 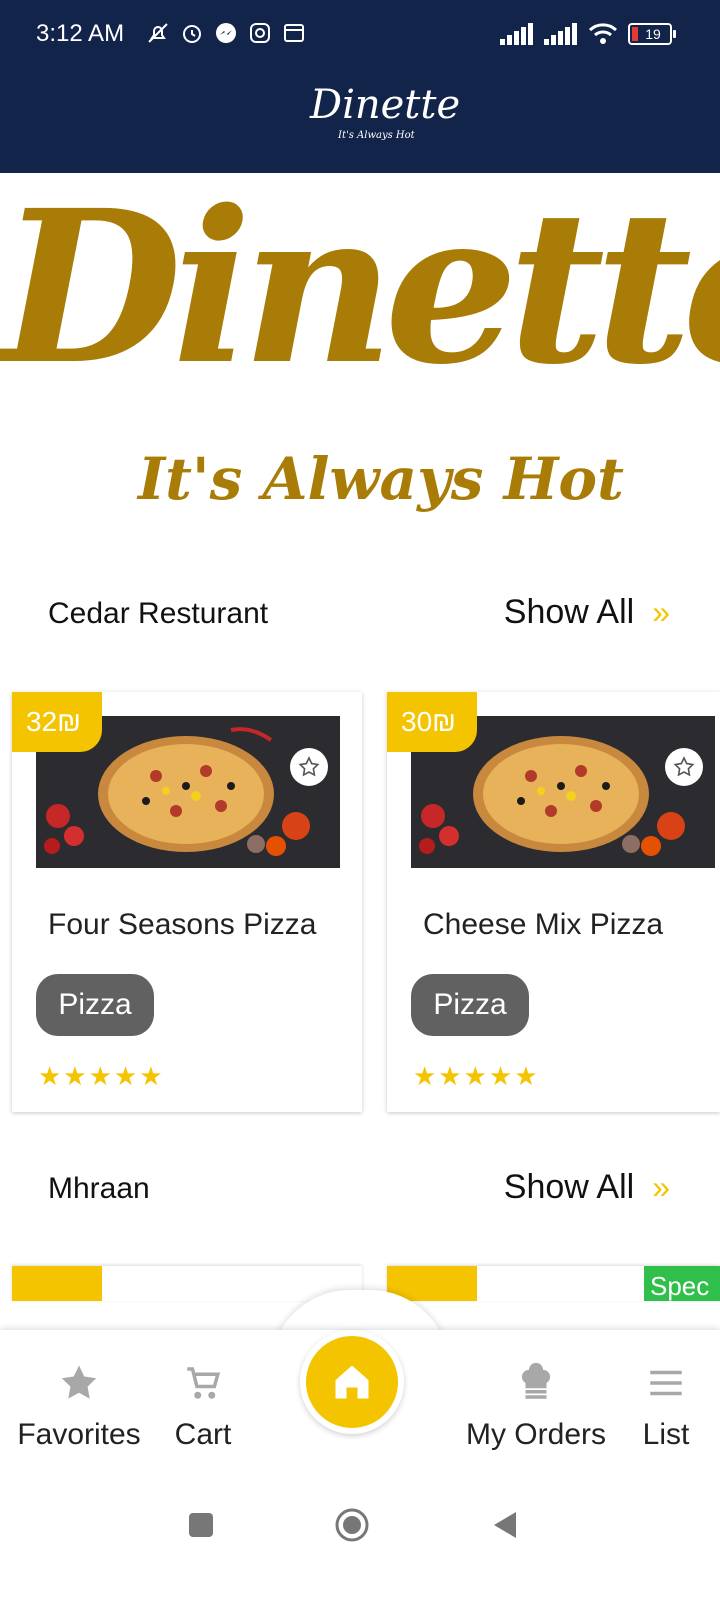 I want to click on app-bar: Dinette It's Always Hot, so click(x=360, y=121).